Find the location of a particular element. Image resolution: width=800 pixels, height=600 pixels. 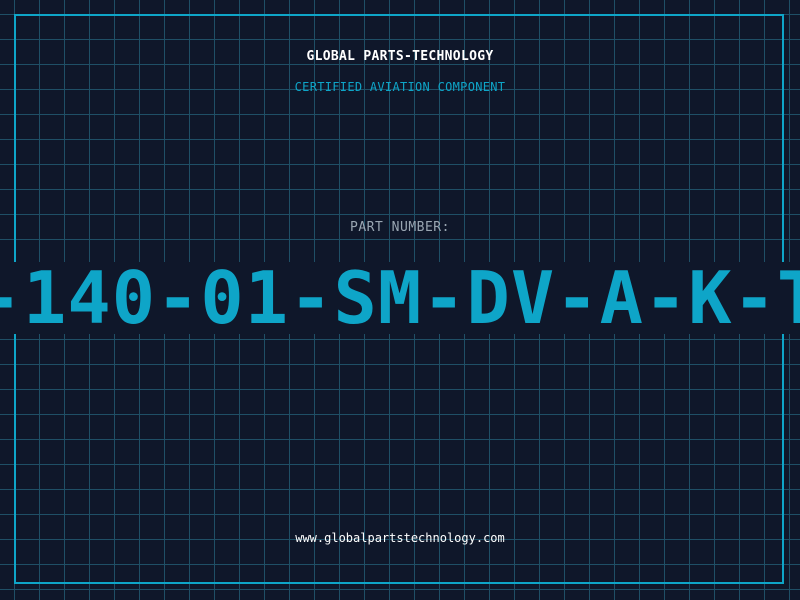

company-name: GLOBAL PARTS-TECHNOLOGY is located at coordinates (400, 56).